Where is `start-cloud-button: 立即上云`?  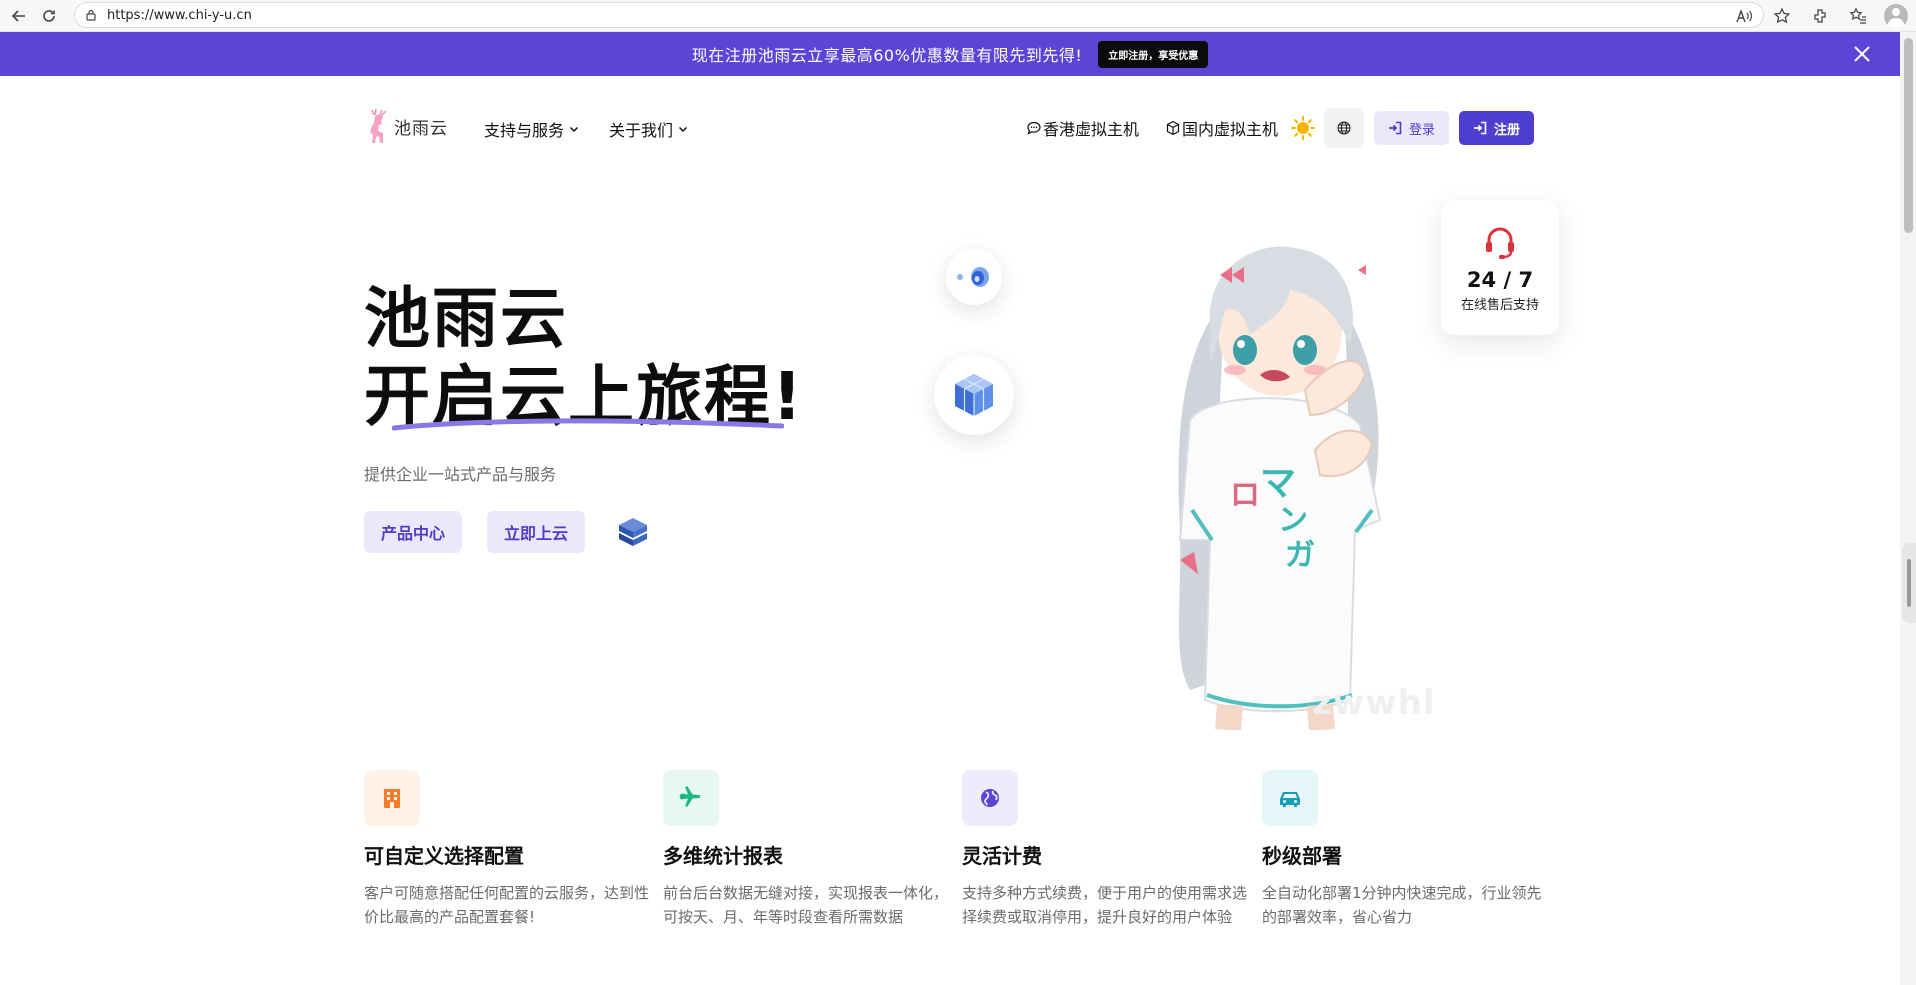
start-cloud-button: 立即上云 is located at coordinates (536, 532).